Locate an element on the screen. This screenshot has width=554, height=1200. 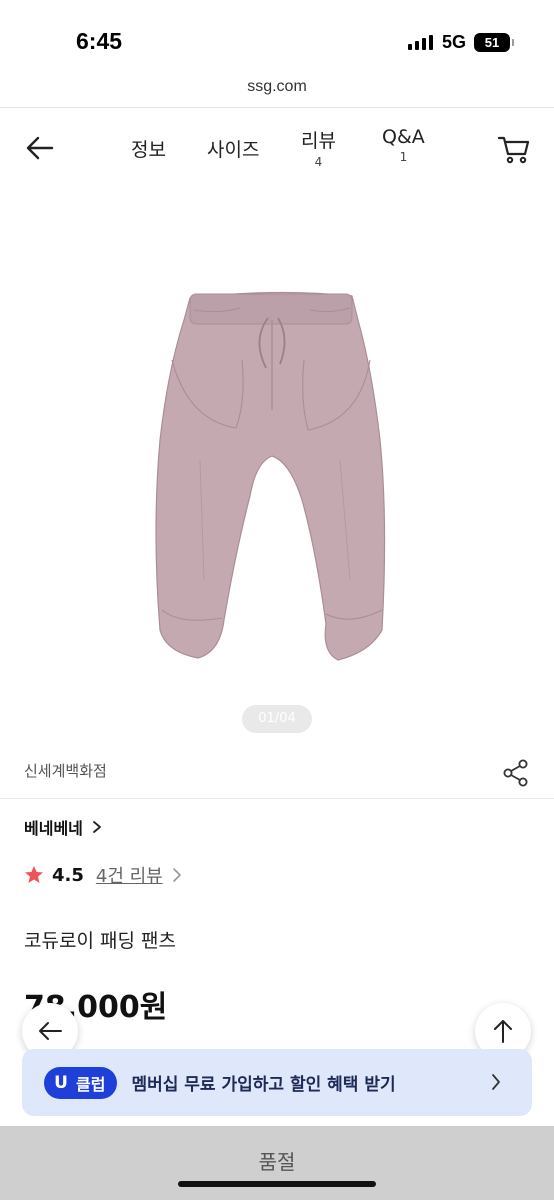
soldout-button: 품절 is located at coordinates (277, 1163).